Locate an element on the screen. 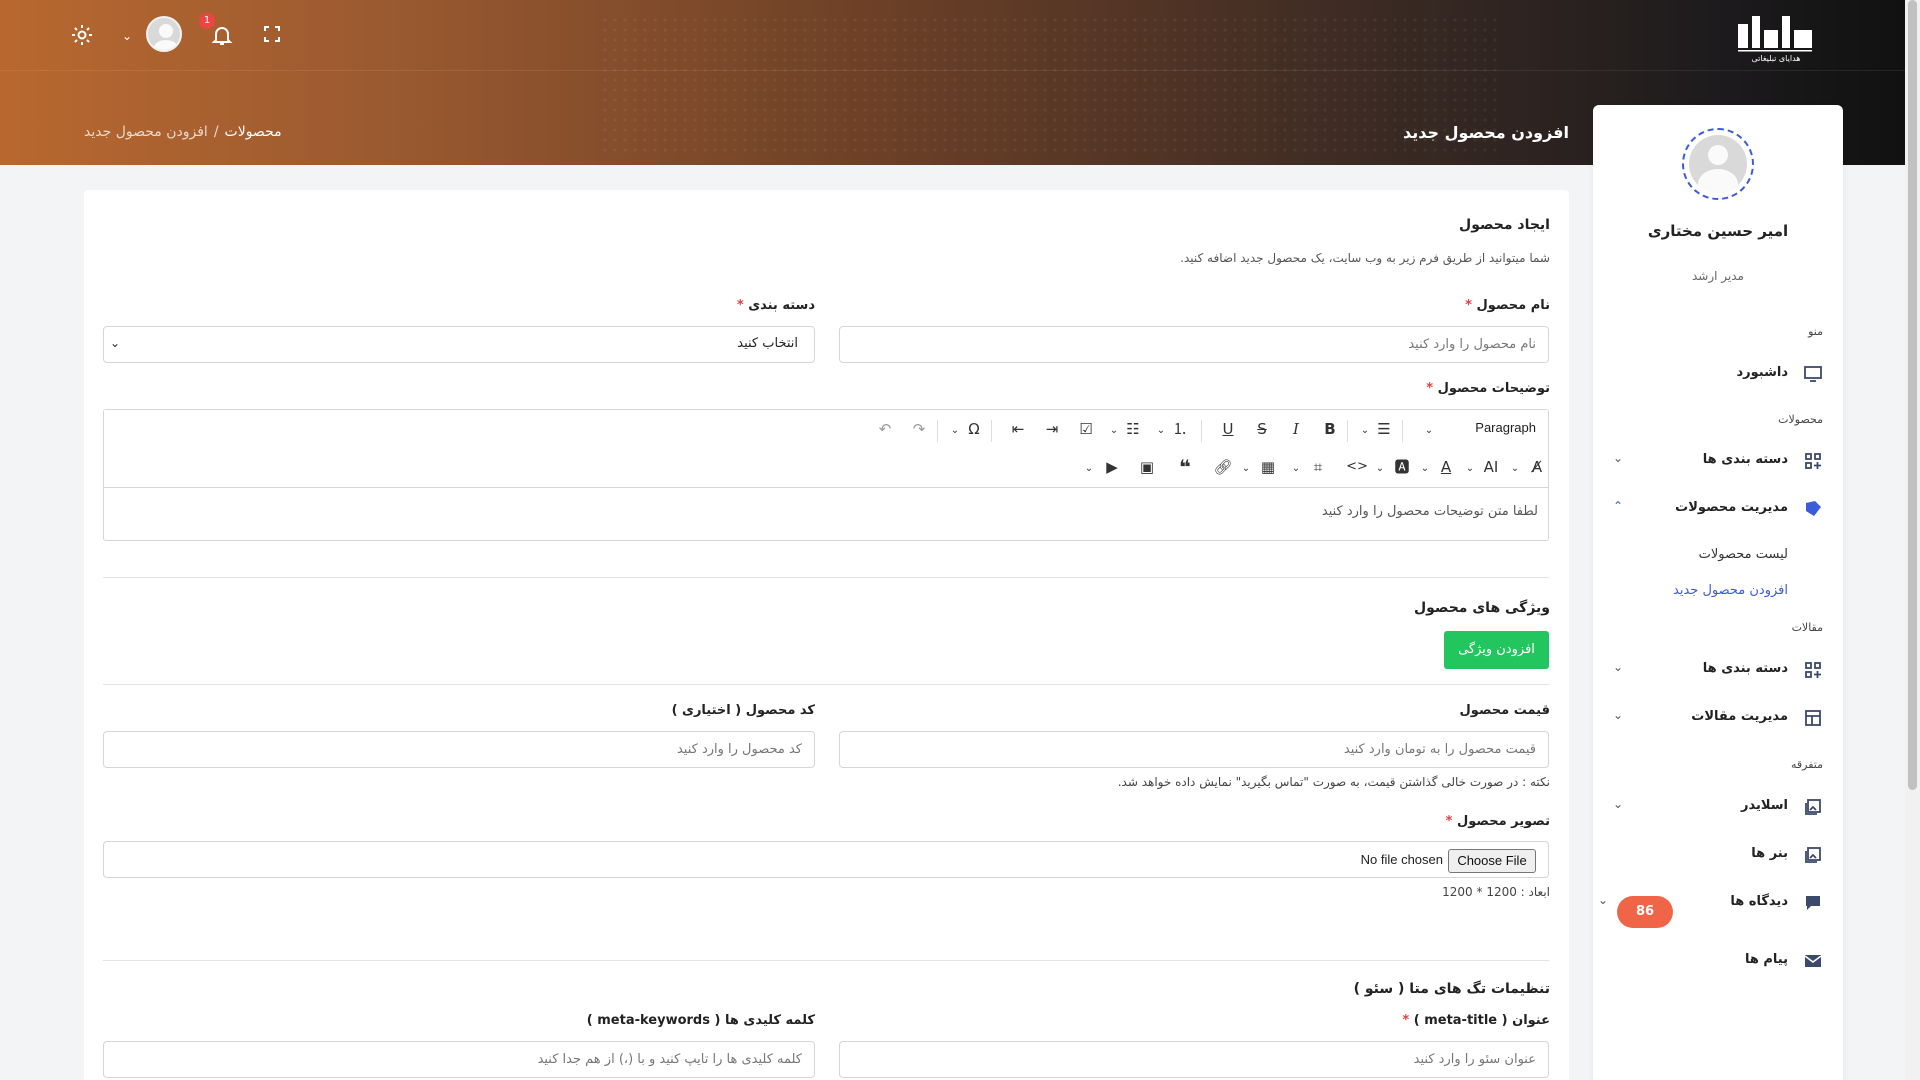  sidebar-item-article-management: مدیریت مقالات ⌄ is located at coordinates (1718, 719).